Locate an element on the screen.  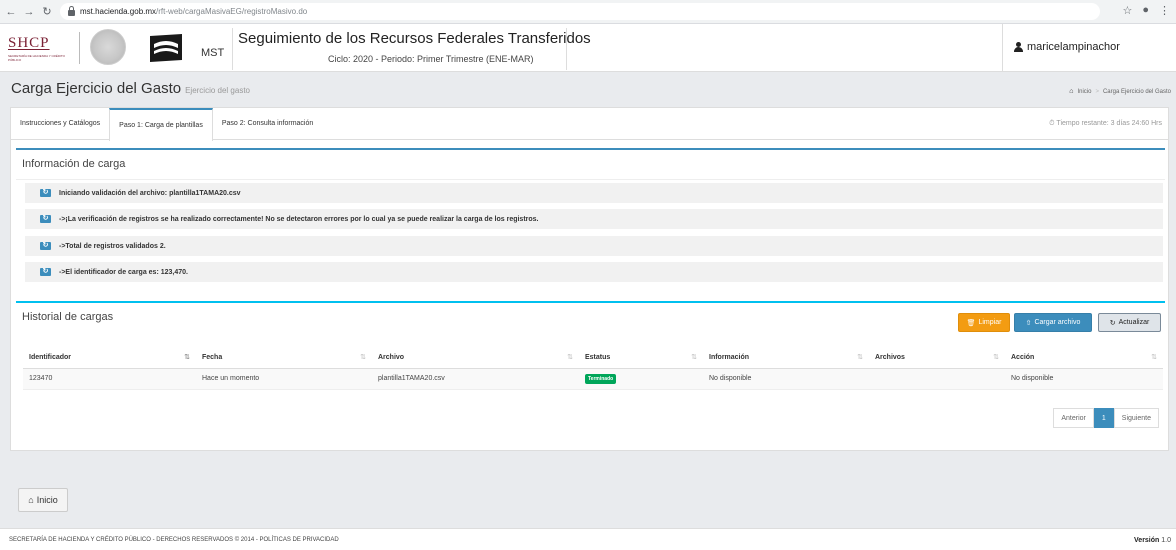
info-message-text: ->Total de registros validados 2. is located at coordinates (112, 246).